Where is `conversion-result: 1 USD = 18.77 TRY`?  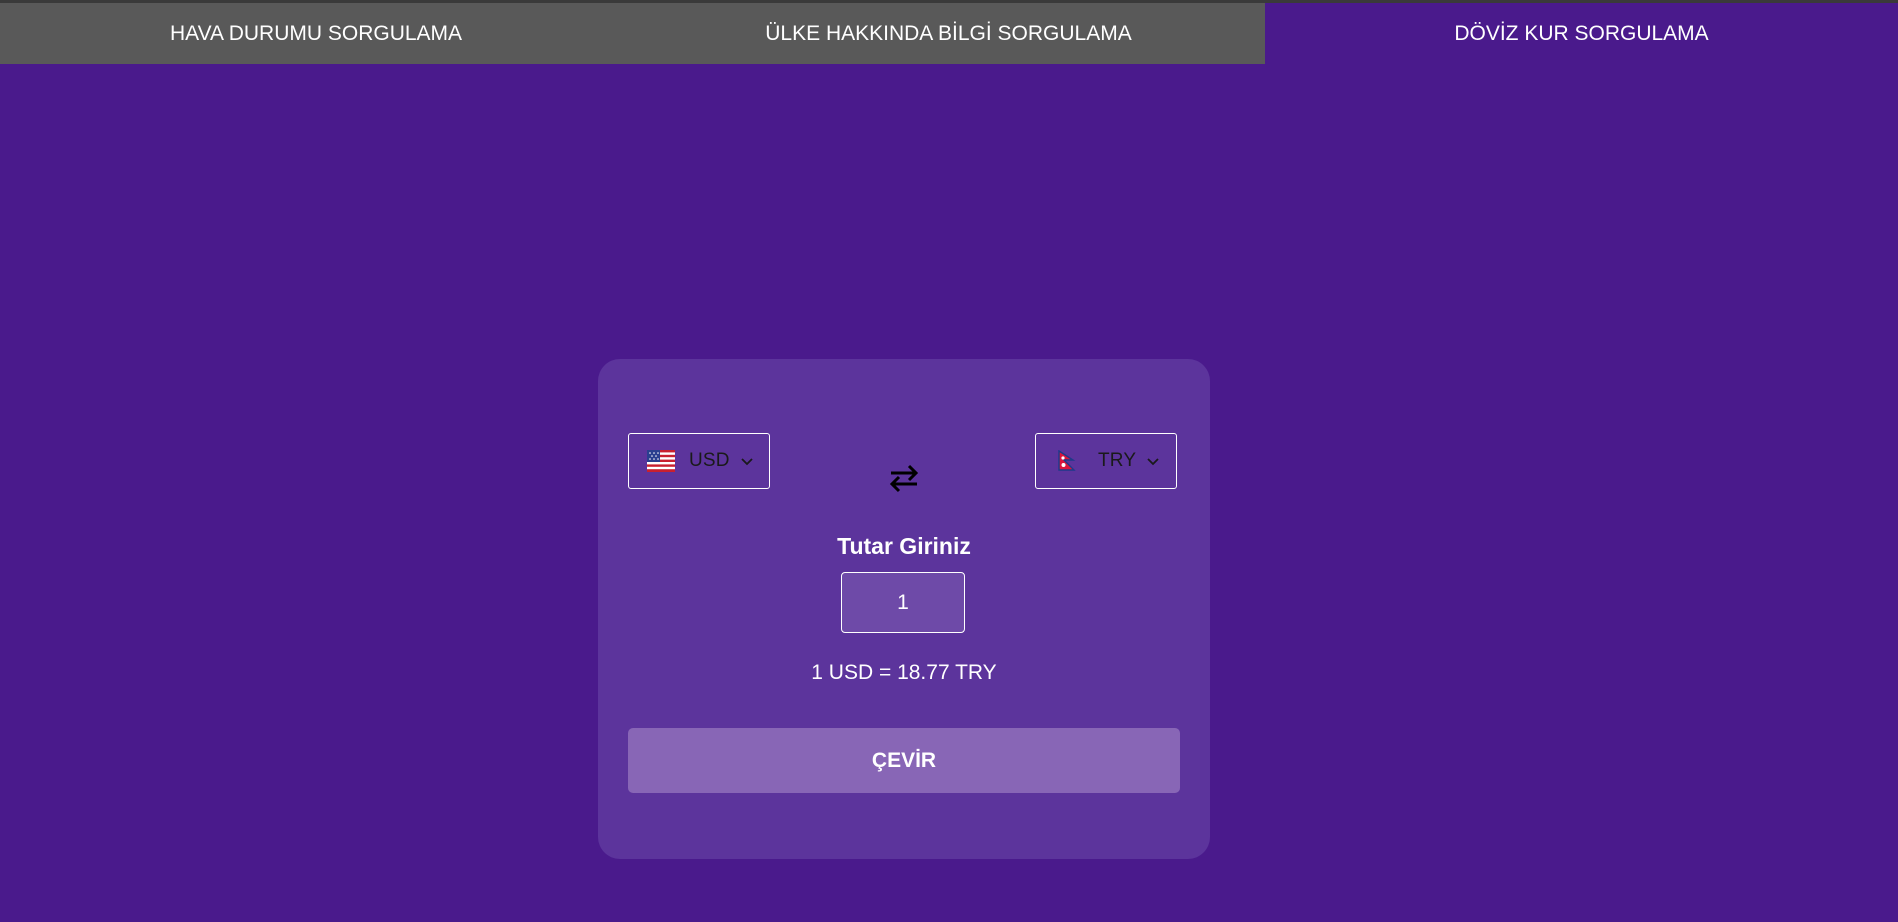 conversion-result: 1 USD = 18.77 TRY is located at coordinates (904, 672).